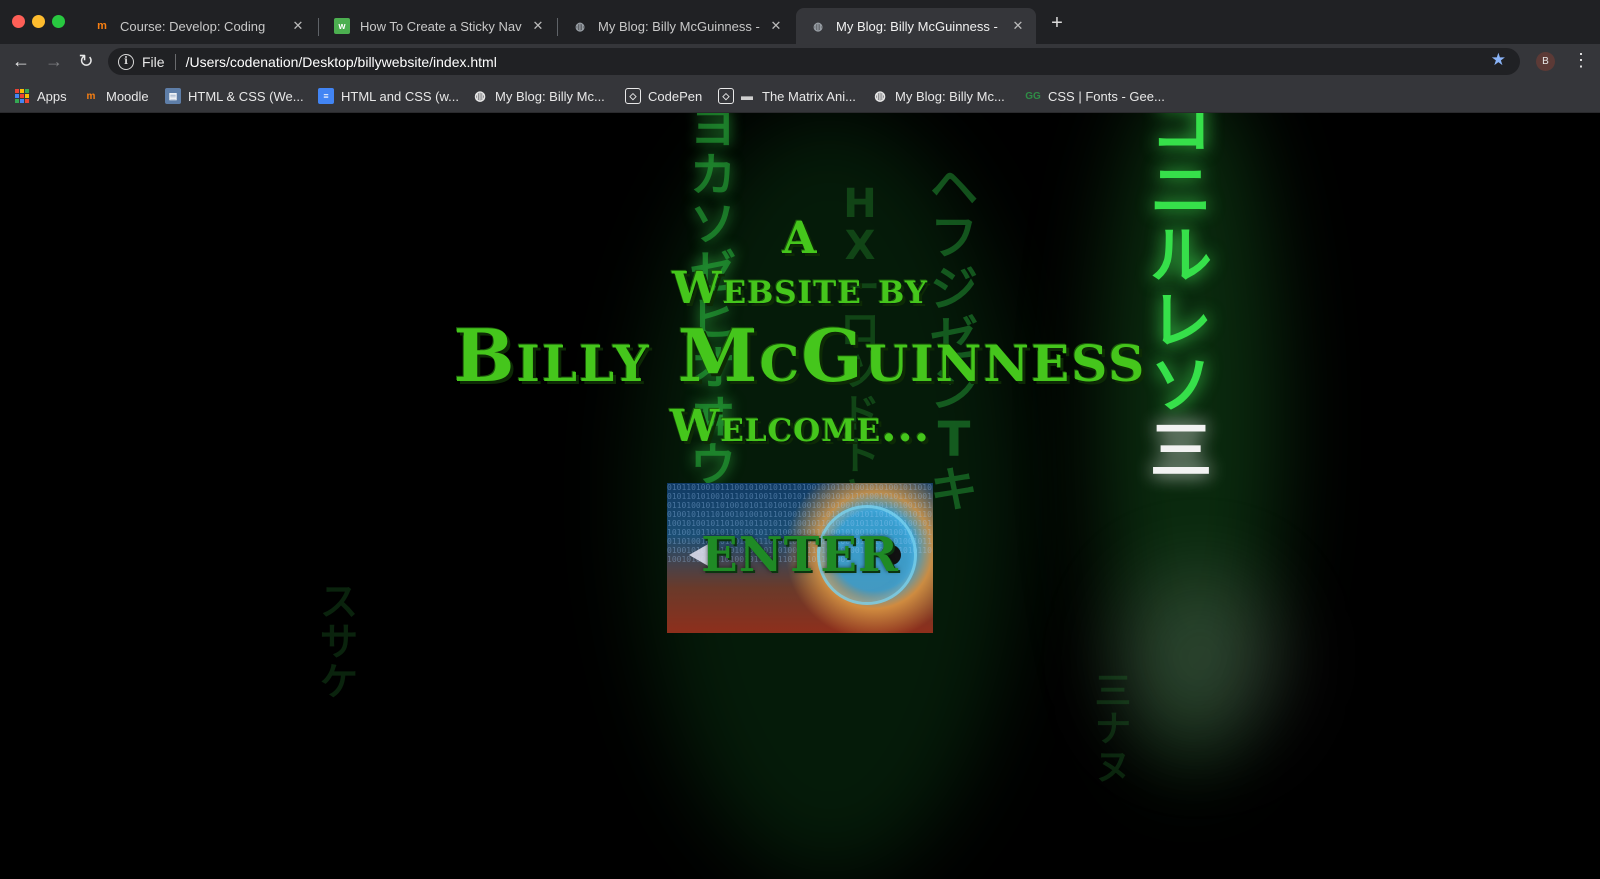 This screenshot has width=1600, height=879. What do you see at coordinates (1545, 61) in the screenshot?
I see `profile-avatar: B` at bounding box center [1545, 61].